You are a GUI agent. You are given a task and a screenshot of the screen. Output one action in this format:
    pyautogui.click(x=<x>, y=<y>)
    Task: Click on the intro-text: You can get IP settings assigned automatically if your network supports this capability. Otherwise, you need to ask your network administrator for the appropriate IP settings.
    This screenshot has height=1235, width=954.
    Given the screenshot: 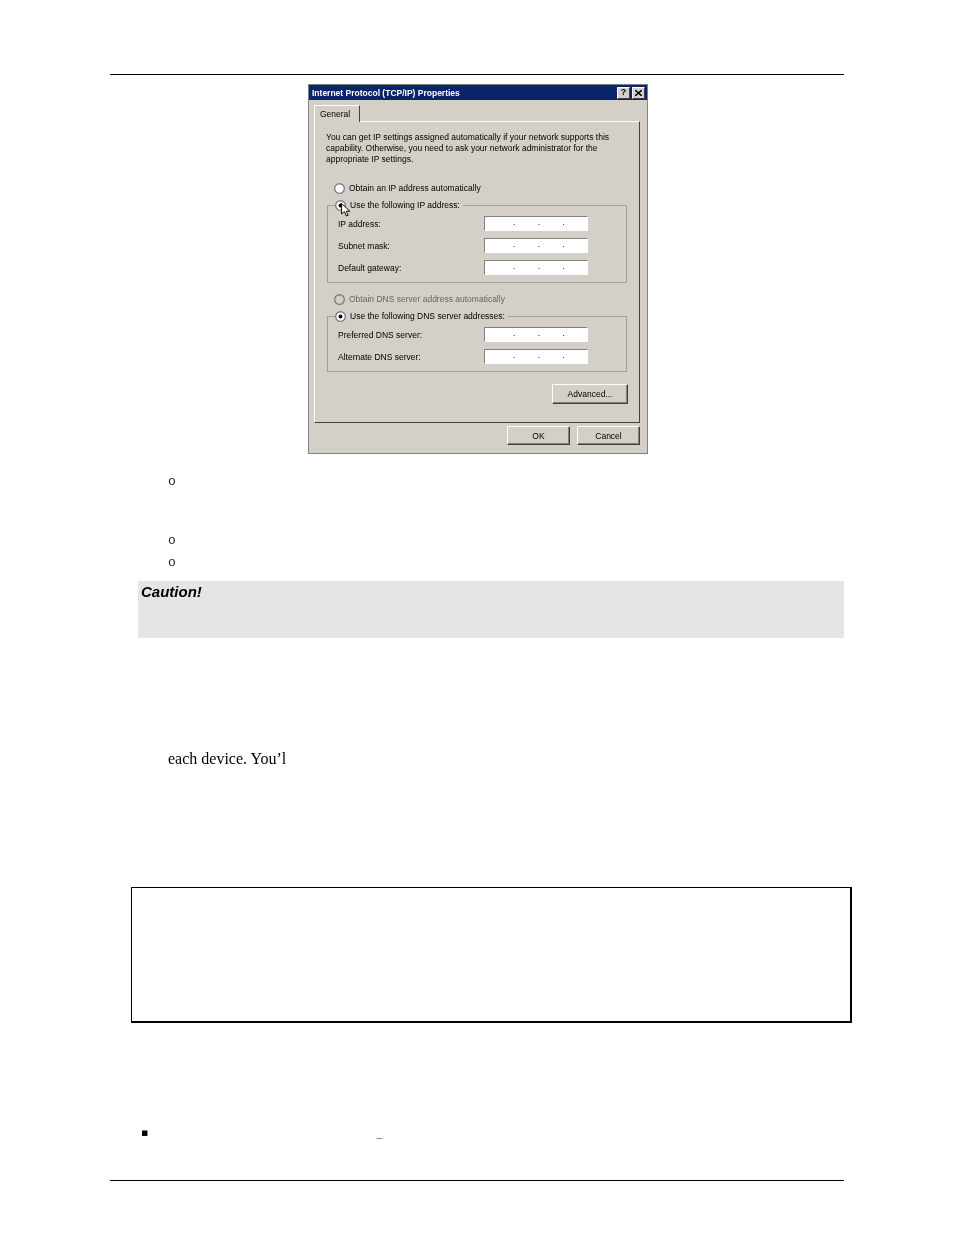 What is the action you would take?
    pyautogui.click(x=468, y=148)
    